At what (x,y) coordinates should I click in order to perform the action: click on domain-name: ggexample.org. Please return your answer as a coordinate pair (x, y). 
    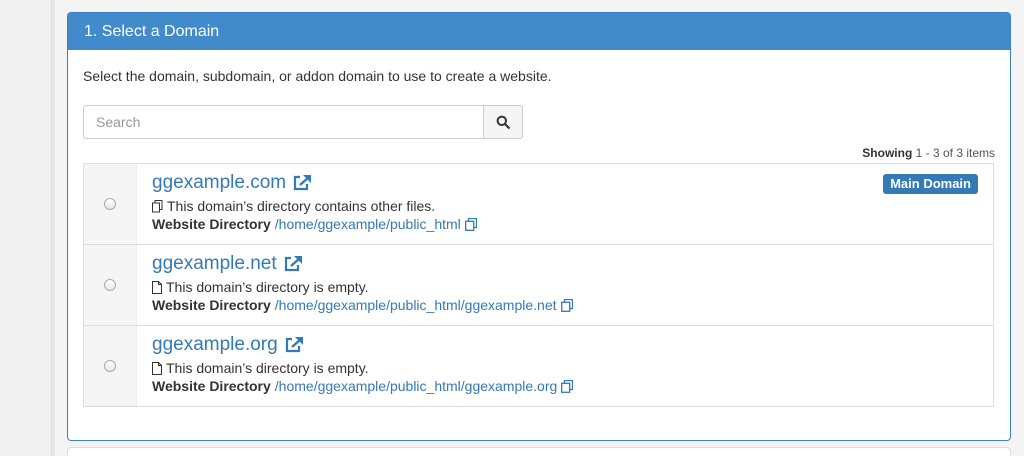
    Looking at the image, I should click on (215, 344).